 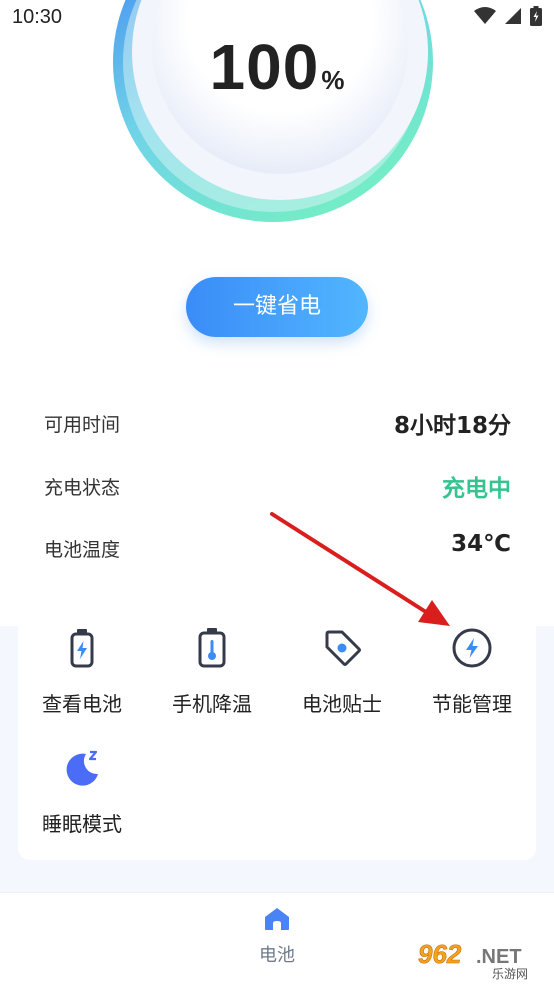 I want to click on feature-sleep-mode-label: 睡眠模式, so click(x=82, y=824).